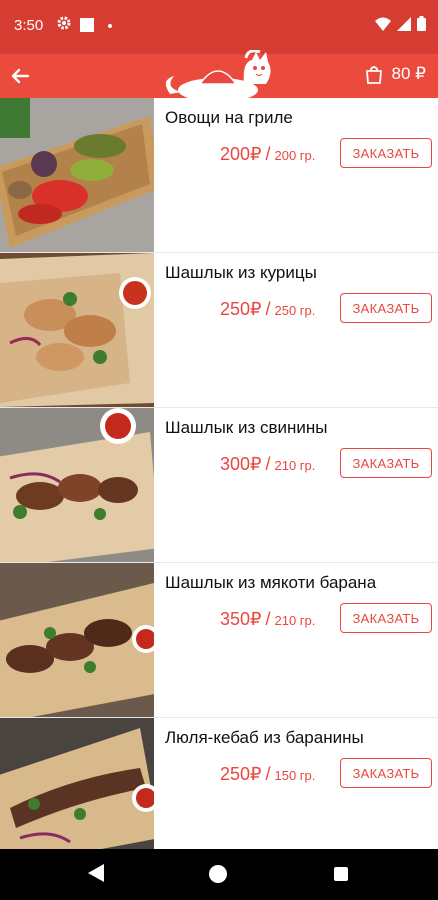 This screenshot has width=438, height=900. What do you see at coordinates (241, 464) in the screenshot?
I see `price-value: 300₽` at bounding box center [241, 464].